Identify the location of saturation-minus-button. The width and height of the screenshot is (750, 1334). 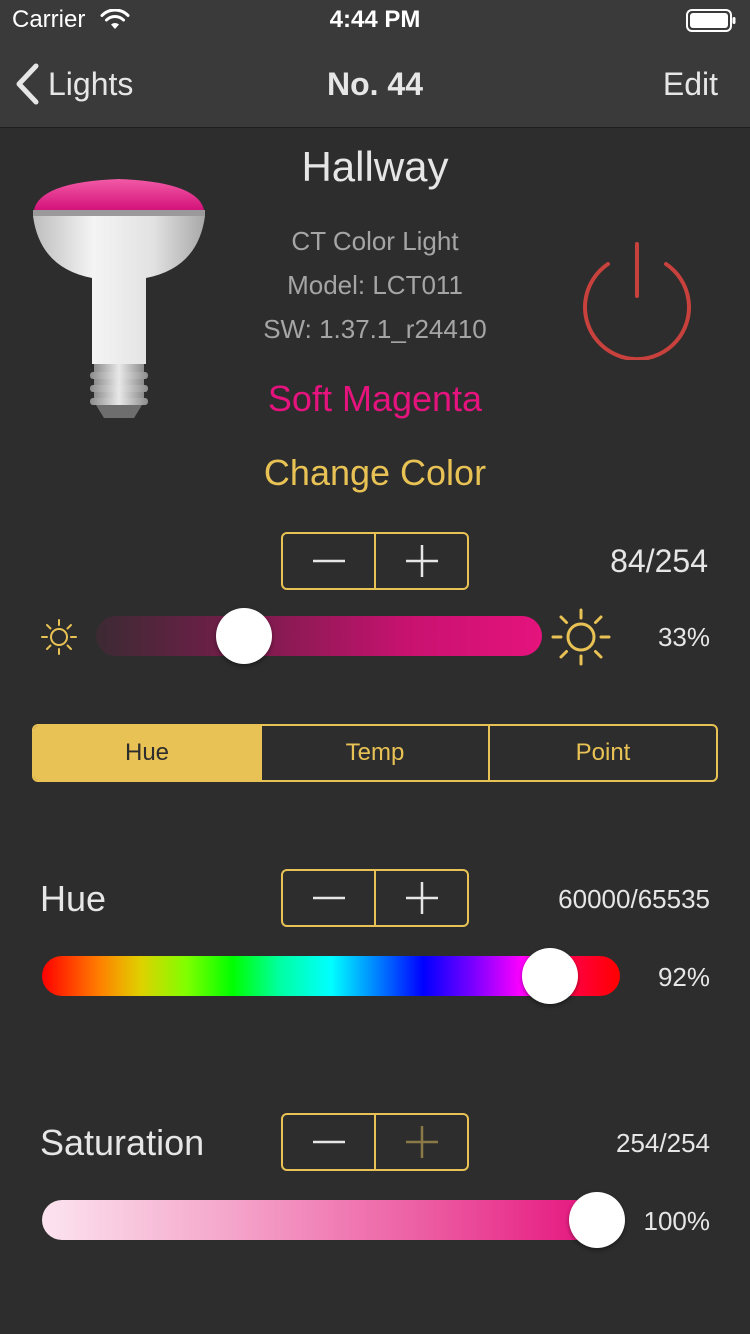
(329, 1142).